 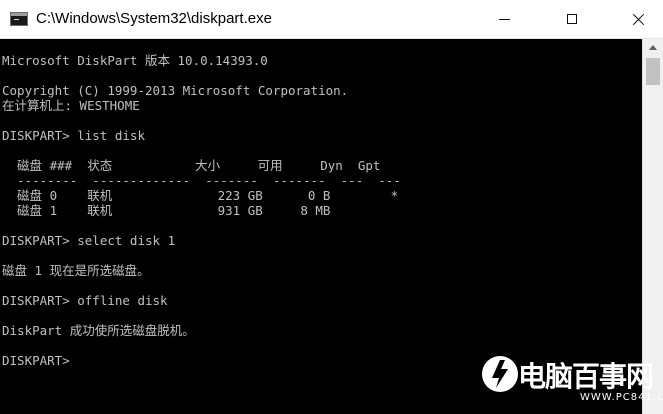 I want to click on console-line: 在计算机上: WESTHOME, so click(x=71, y=105).